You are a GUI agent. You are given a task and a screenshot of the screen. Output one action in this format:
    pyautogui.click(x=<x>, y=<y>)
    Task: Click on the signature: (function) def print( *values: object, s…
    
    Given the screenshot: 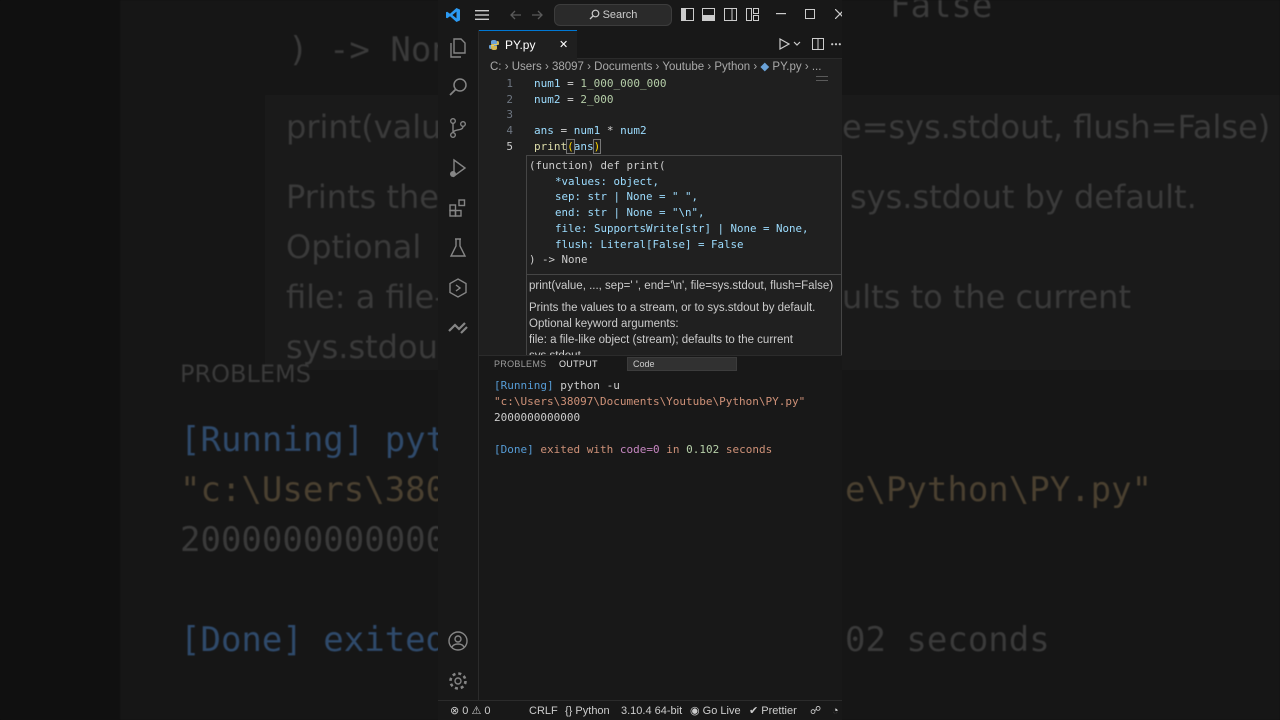 What is the action you would take?
    pyautogui.click(x=669, y=213)
    